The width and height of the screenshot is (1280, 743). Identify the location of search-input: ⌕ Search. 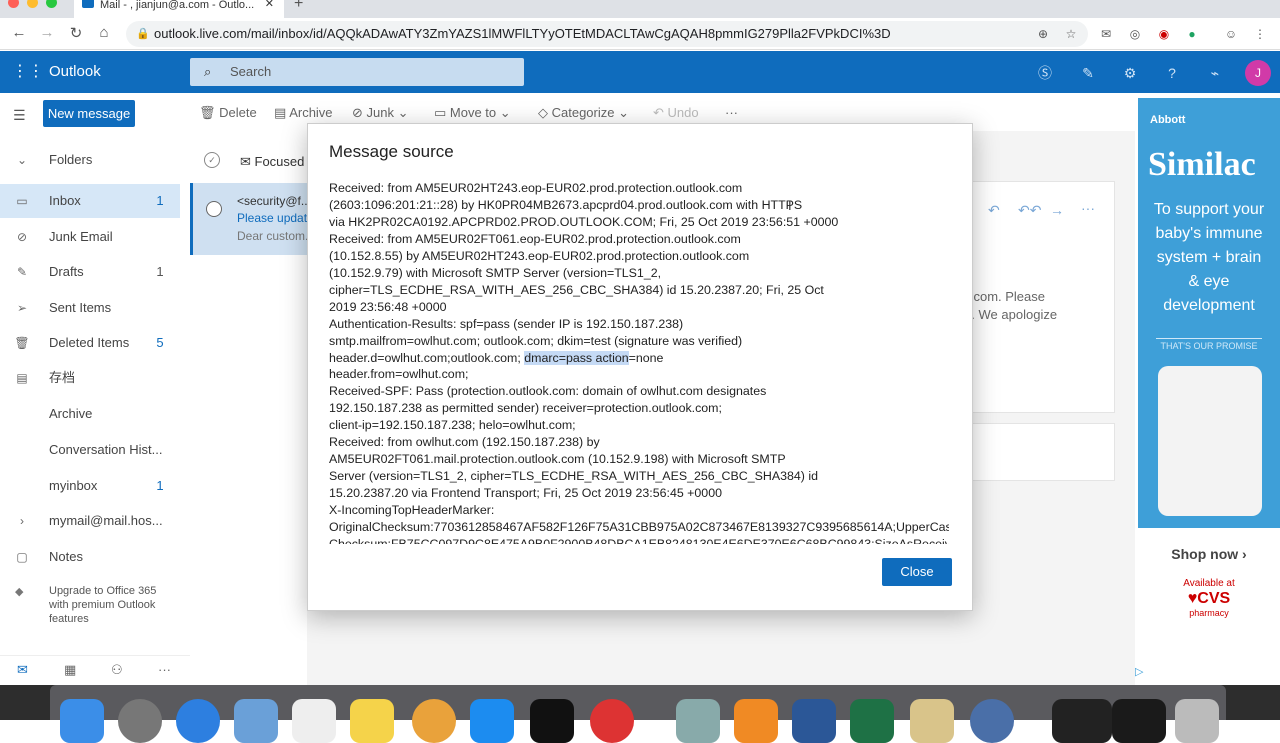
(357, 72).